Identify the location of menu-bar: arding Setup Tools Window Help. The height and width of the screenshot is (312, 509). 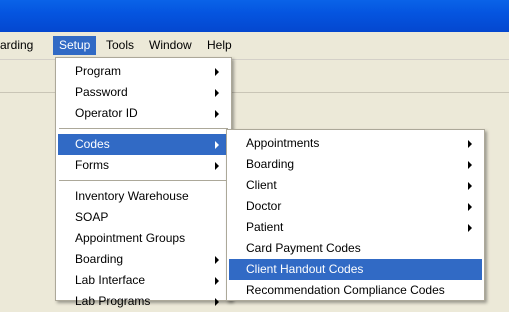
(254, 46).